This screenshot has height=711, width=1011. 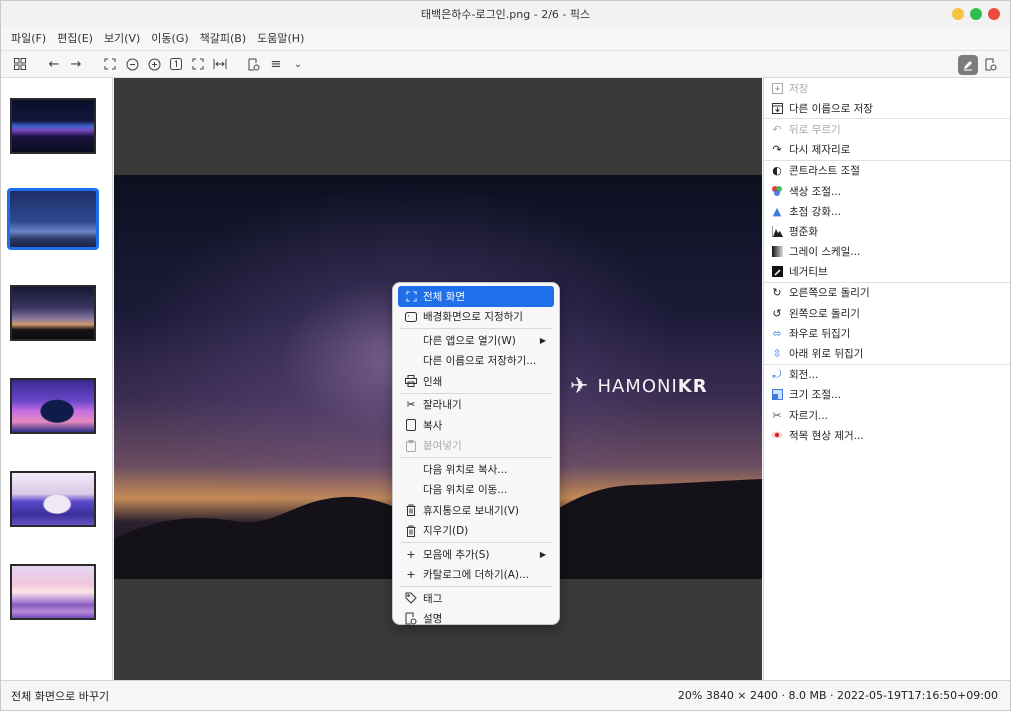 What do you see at coordinates (887, 129) in the screenshot?
I see `panel-undo: ↶ 뒤로 무르기` at bounding box center [887, 129].